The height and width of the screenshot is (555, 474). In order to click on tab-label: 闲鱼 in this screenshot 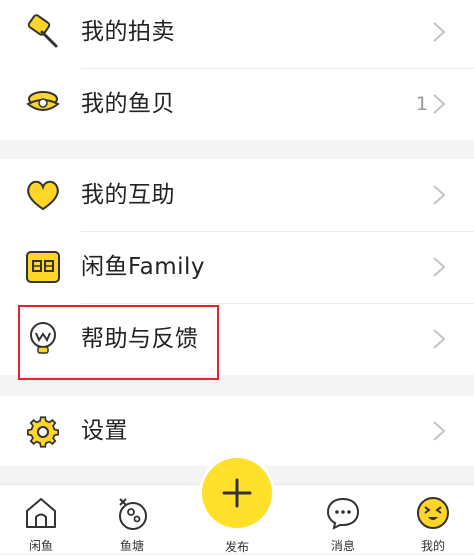, I will do `click(40, 546)`.